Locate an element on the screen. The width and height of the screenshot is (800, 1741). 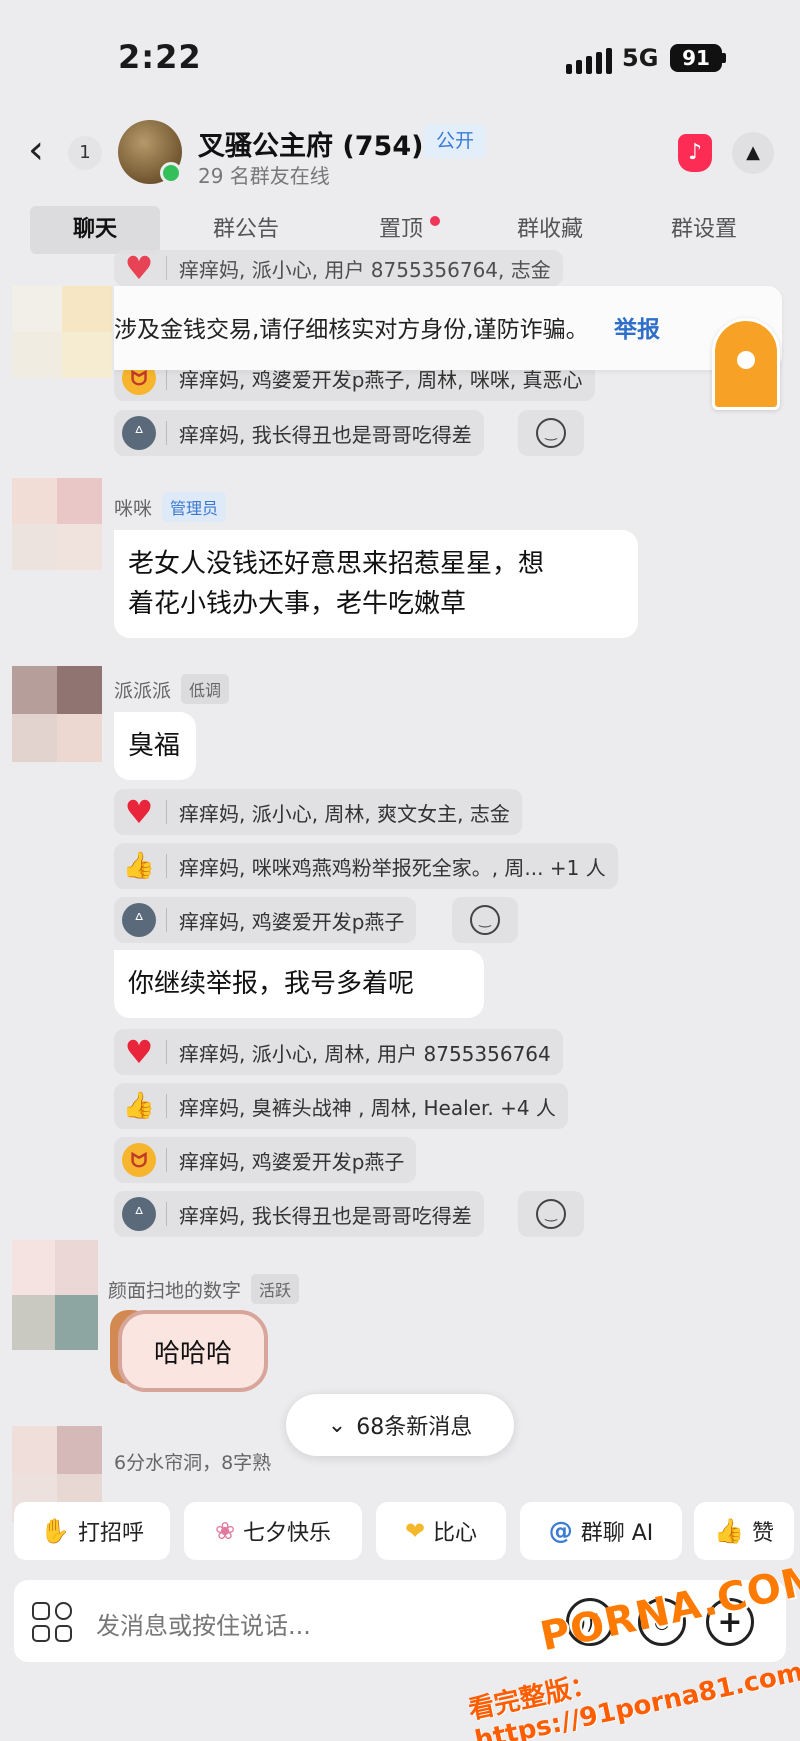
tab-announcement: 群公告 is located at coordinates (246, 230).